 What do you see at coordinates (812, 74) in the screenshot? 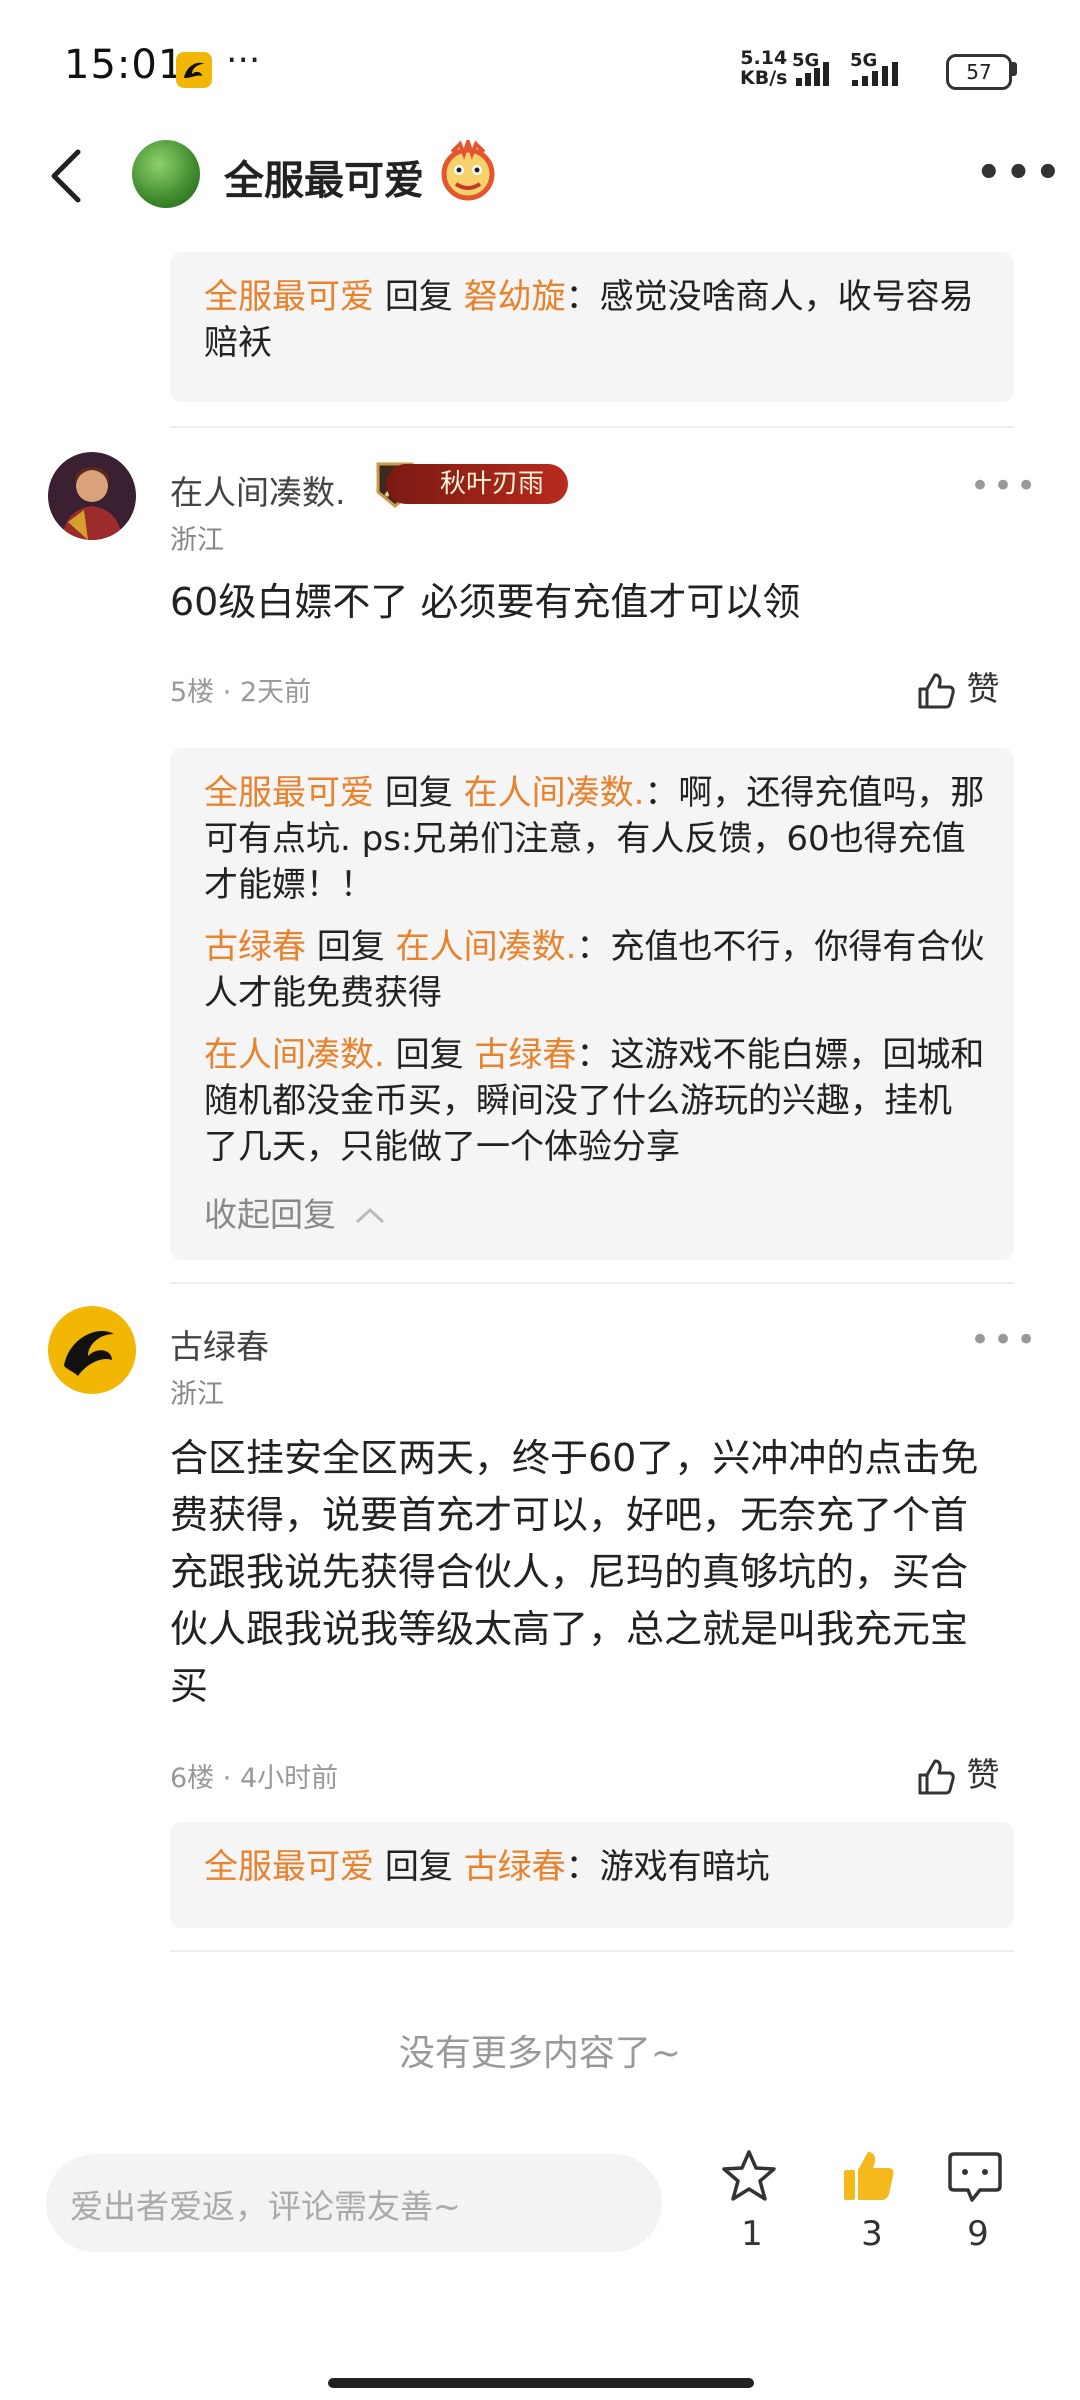
I see `signal-1-icon` at bounding box center [812, 74].